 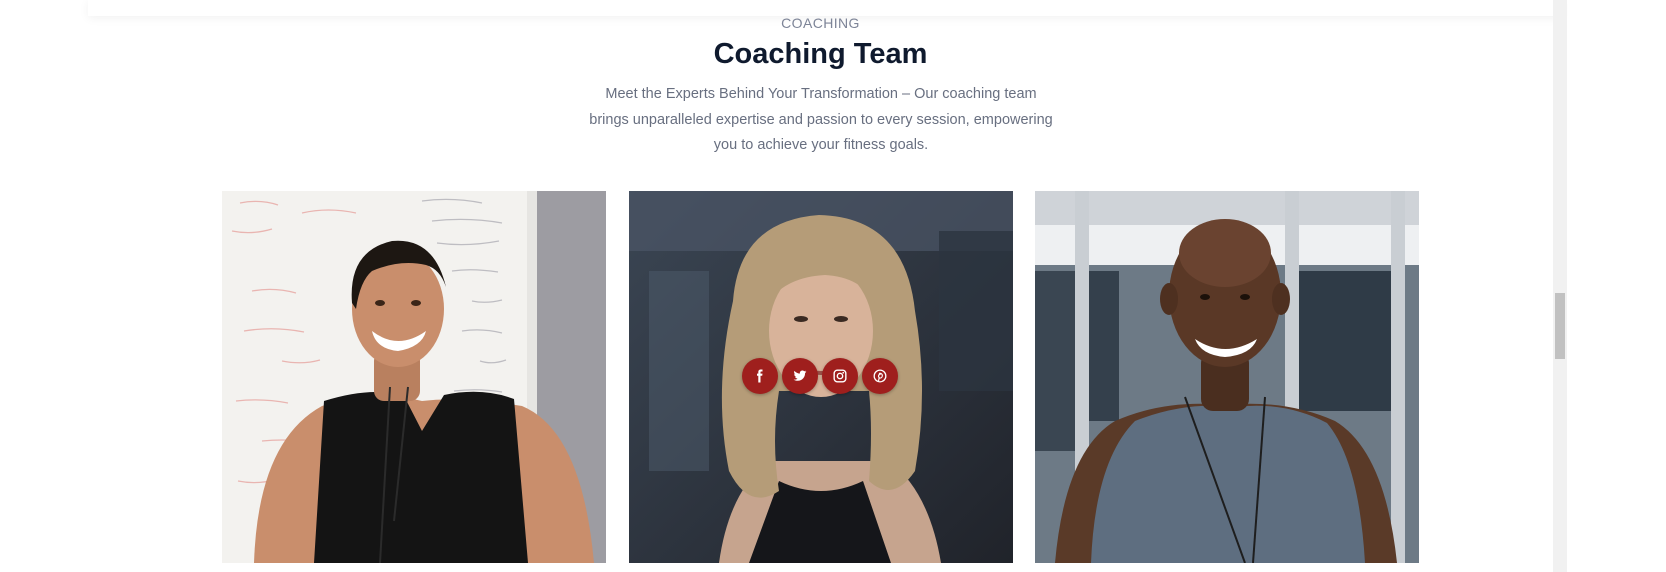 I want to click on pinterest-icon, so click(x=880, y=376).